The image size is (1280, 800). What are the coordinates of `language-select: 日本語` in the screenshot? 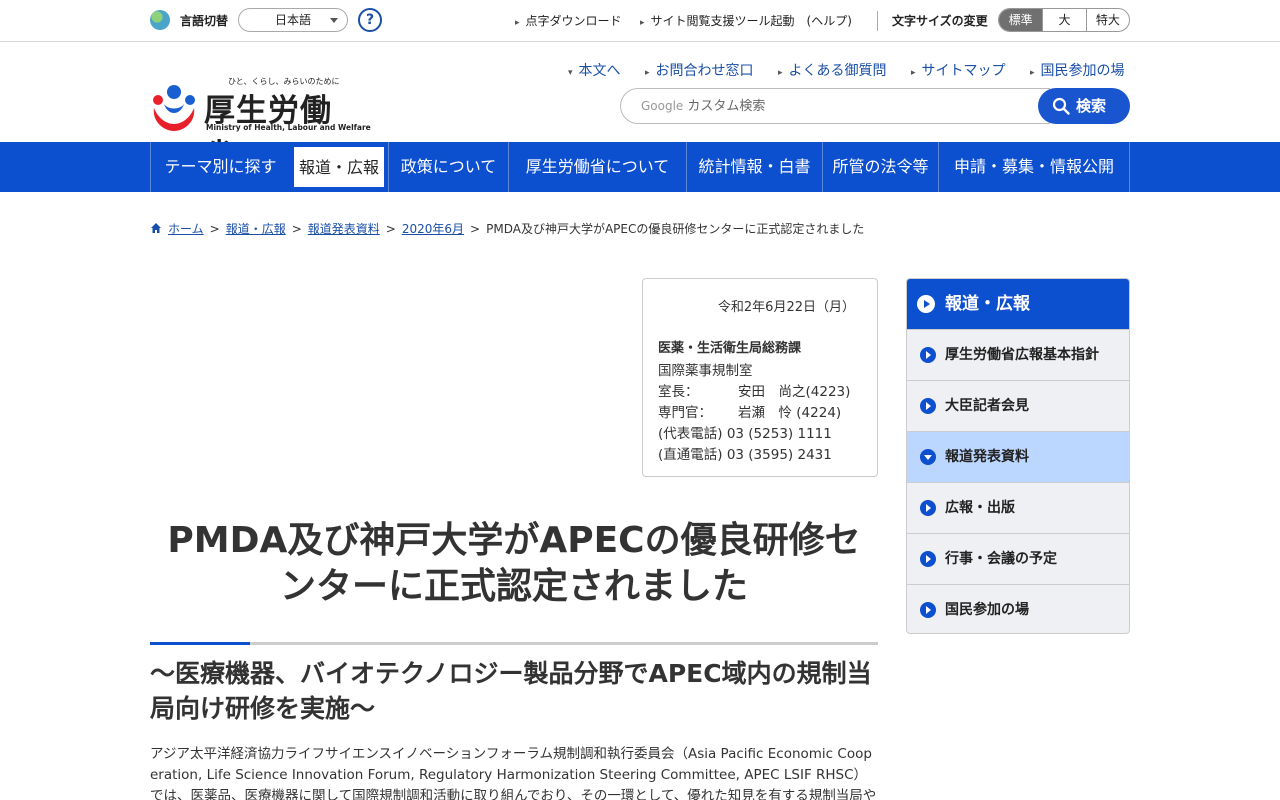 It's located at (293, 20).